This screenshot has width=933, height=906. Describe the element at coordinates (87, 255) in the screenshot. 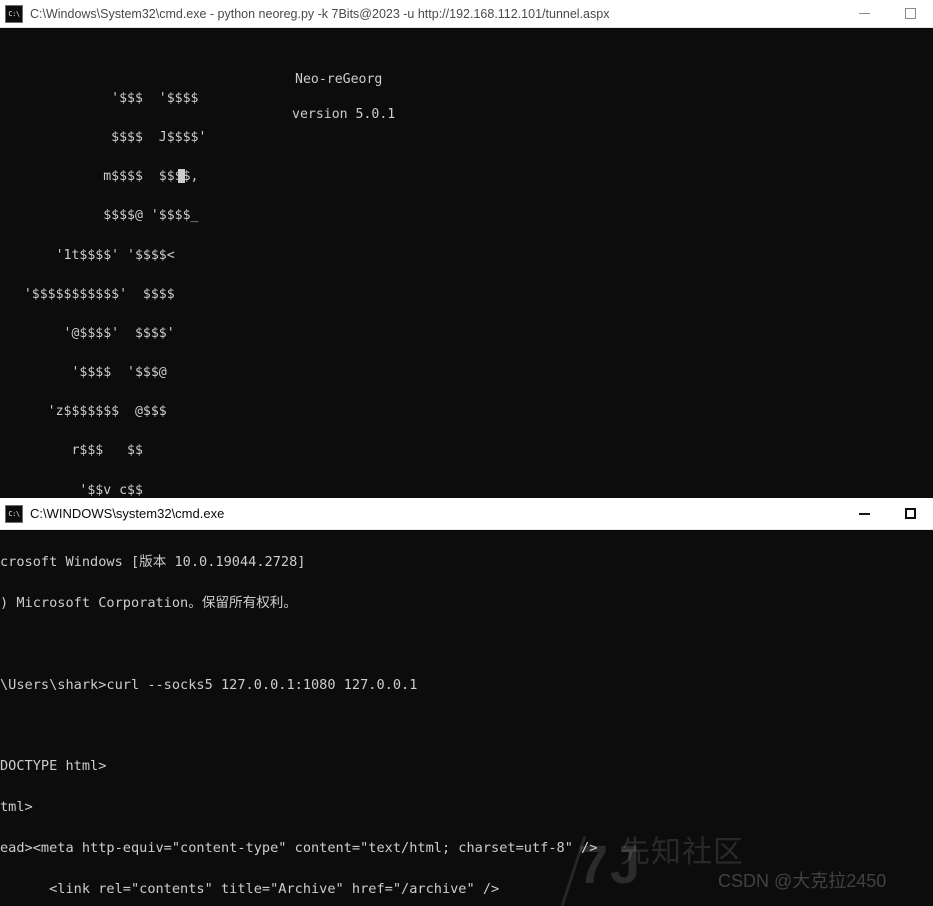

I see `art-line: '1t$$$$' '$$$$<` at that location.